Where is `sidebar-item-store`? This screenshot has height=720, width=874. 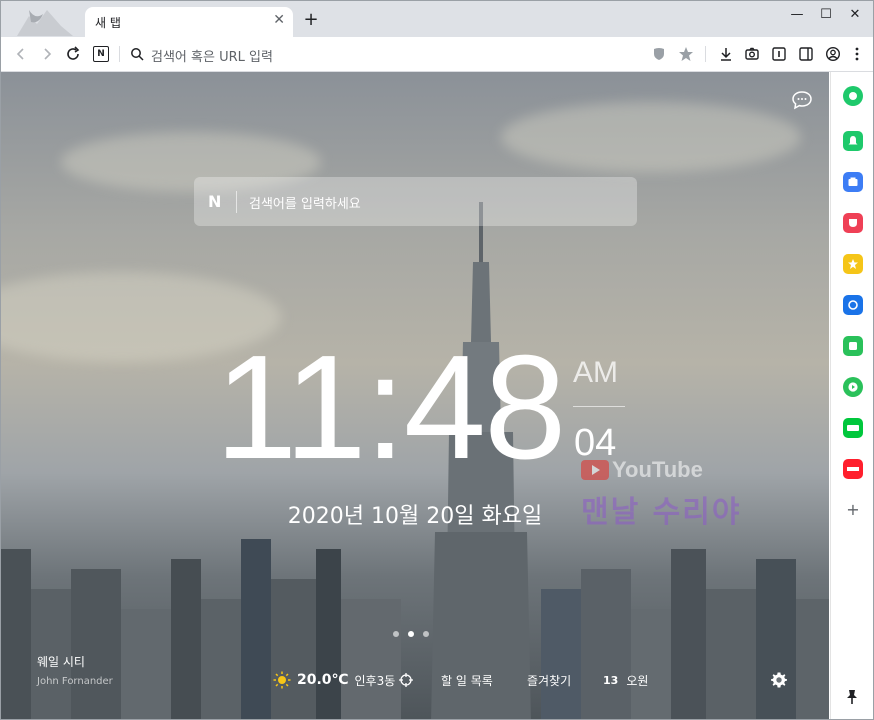 sidebar-item-store is located at coordinates (853, 182).